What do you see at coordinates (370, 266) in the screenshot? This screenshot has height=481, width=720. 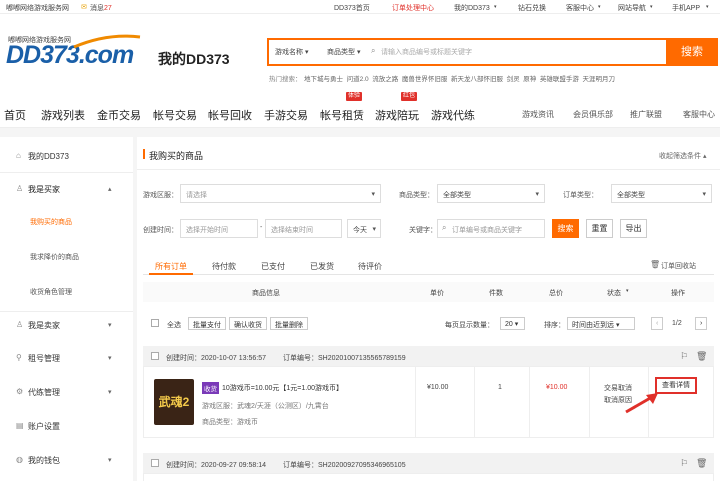 I see `tab-review: 待评价` at bounding box center [370, 266].